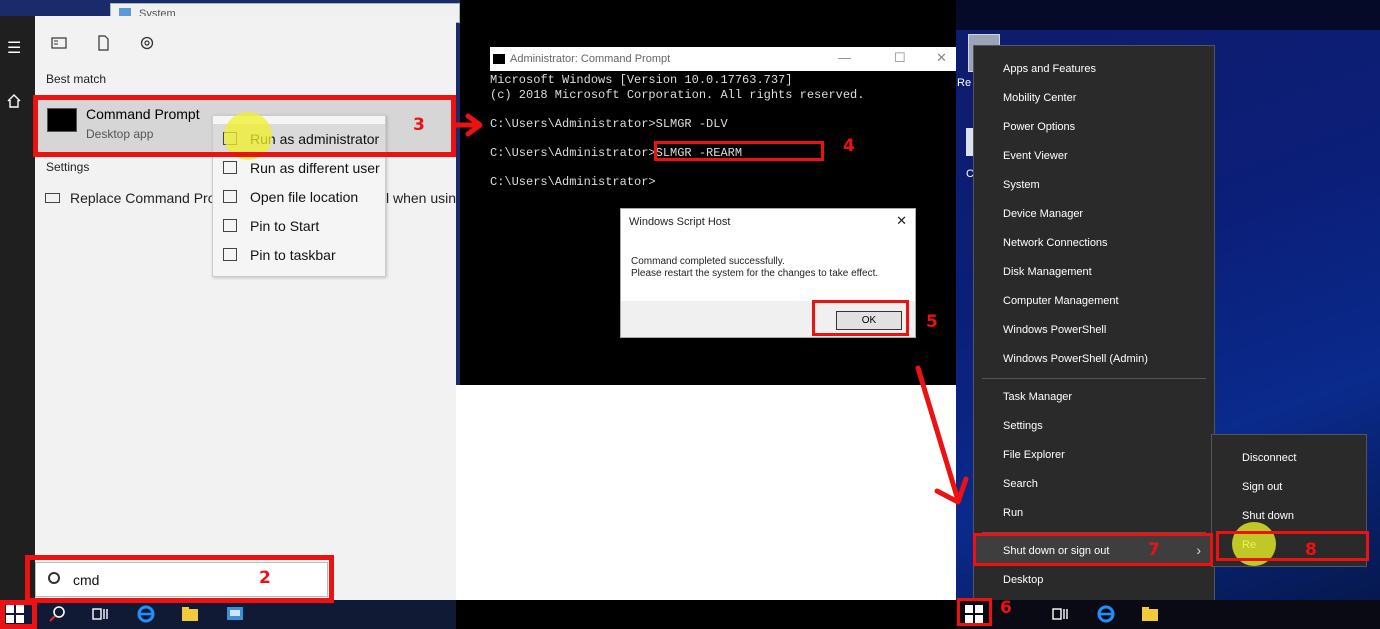 The height and width of the screenshot is (629, 1380). Describe the element at coordinates (1043, 214) in the screenshot. I see `winx-label: Device Manager` at that location.